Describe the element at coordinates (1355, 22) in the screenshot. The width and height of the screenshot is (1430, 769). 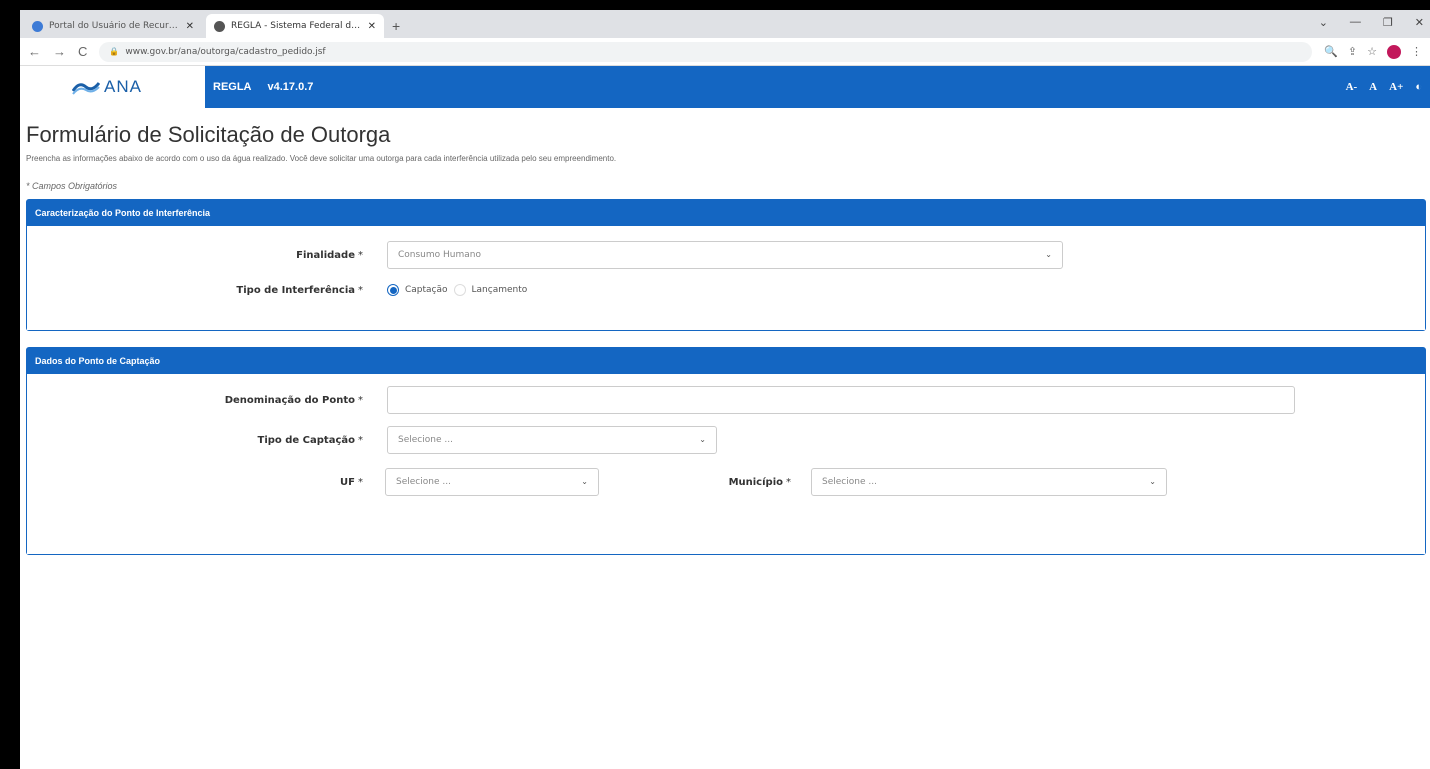
I see `minimize-button: —` at that location.